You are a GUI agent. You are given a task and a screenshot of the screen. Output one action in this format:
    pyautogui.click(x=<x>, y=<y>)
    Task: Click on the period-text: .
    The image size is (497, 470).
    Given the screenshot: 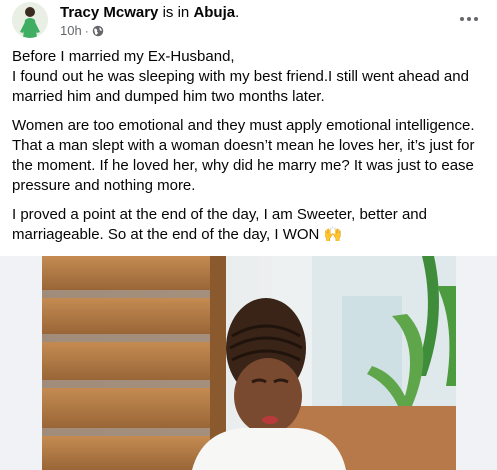 What is the action you would take?
    pyautogui.click(x=237, y=12)
    